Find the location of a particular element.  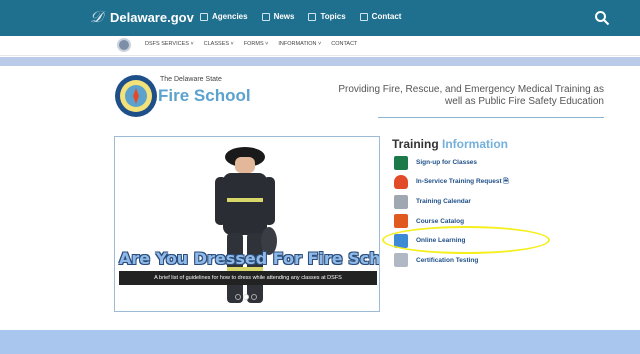

topnav-contact: Contact is located at coordinates (380, 16).